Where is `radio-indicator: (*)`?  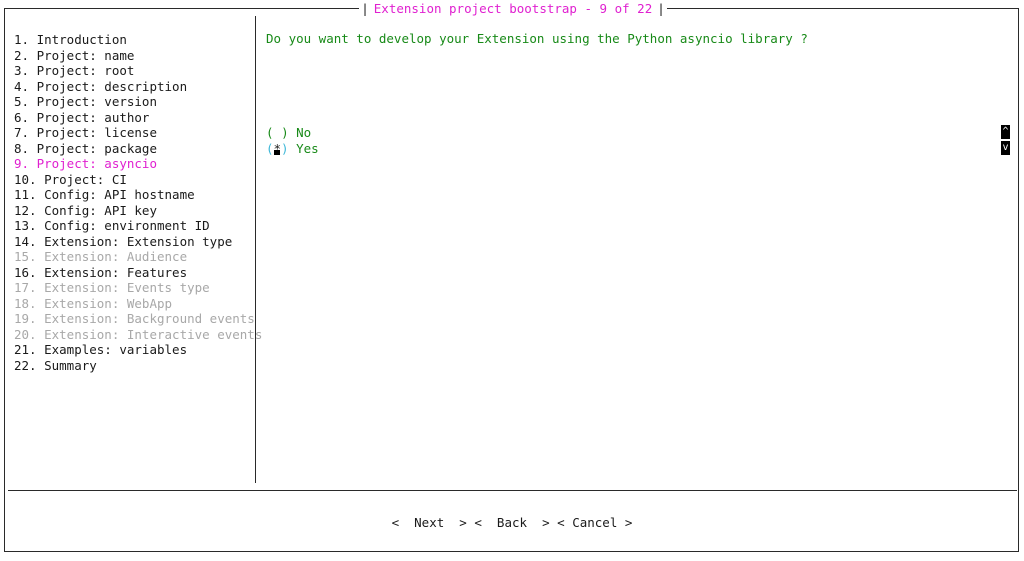
radio-indicator: (*) is located at coordinates (277, 149).